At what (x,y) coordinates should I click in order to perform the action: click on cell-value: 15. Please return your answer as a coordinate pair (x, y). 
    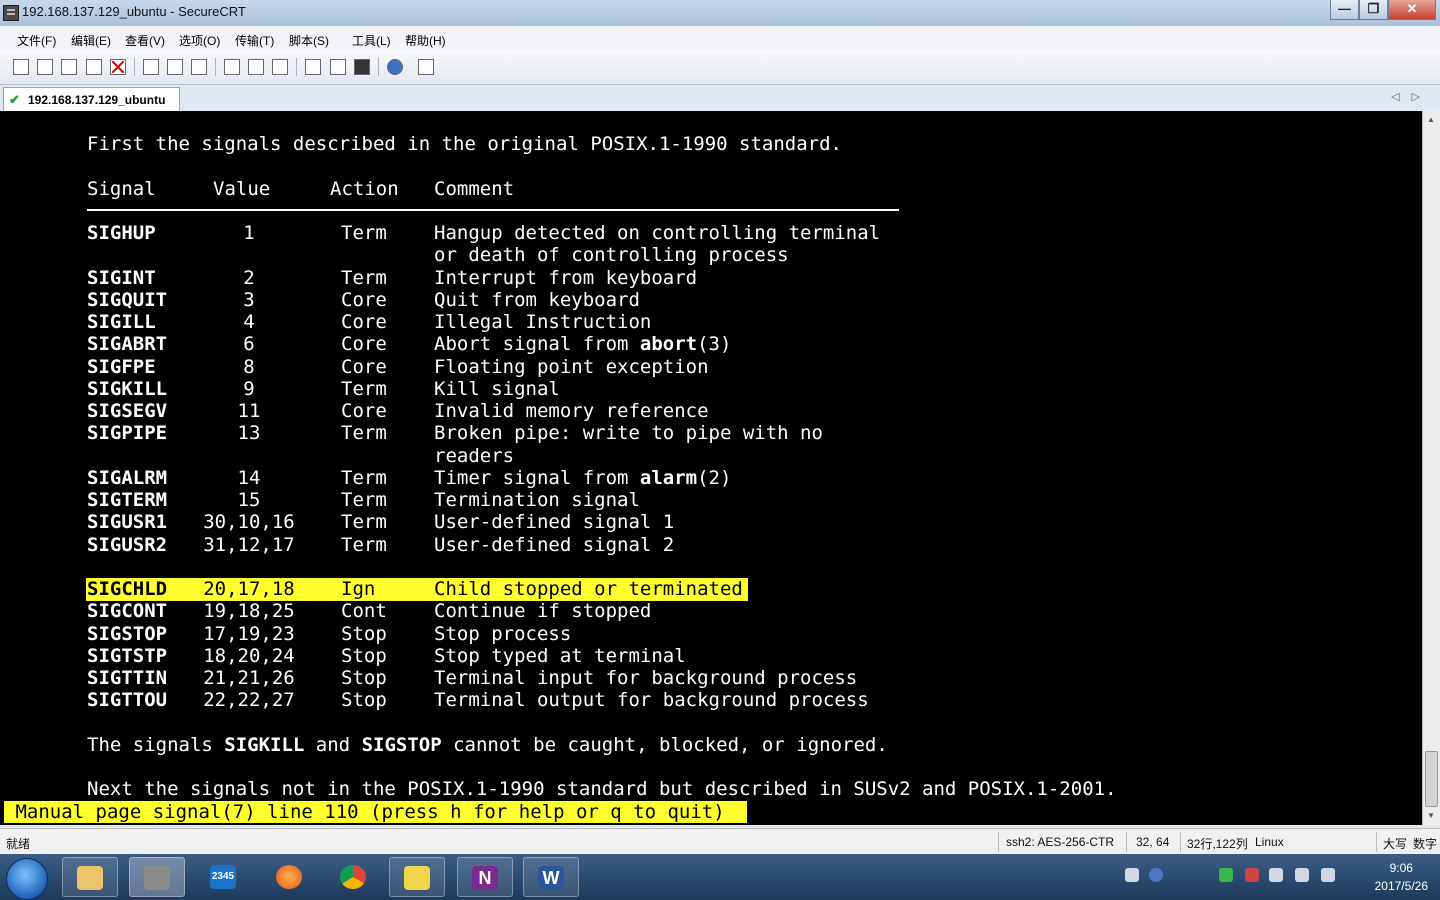
    Looking at the image, I should click on (249, 500).